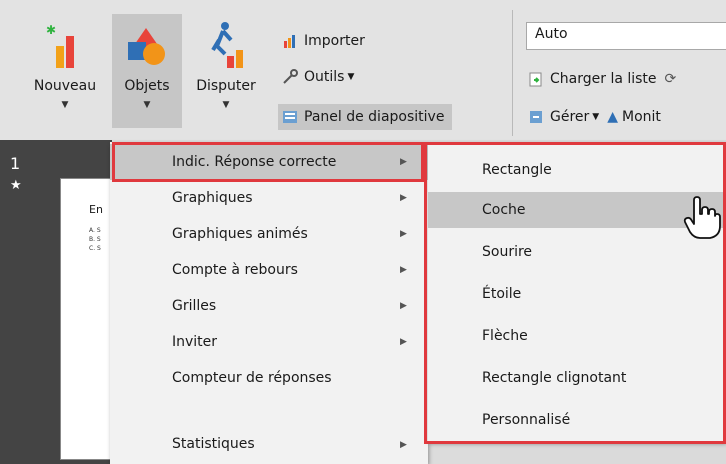  I want to click on menu-item-indic-reponse: Indic. Réponse correcte ▶, so click(269, 162).